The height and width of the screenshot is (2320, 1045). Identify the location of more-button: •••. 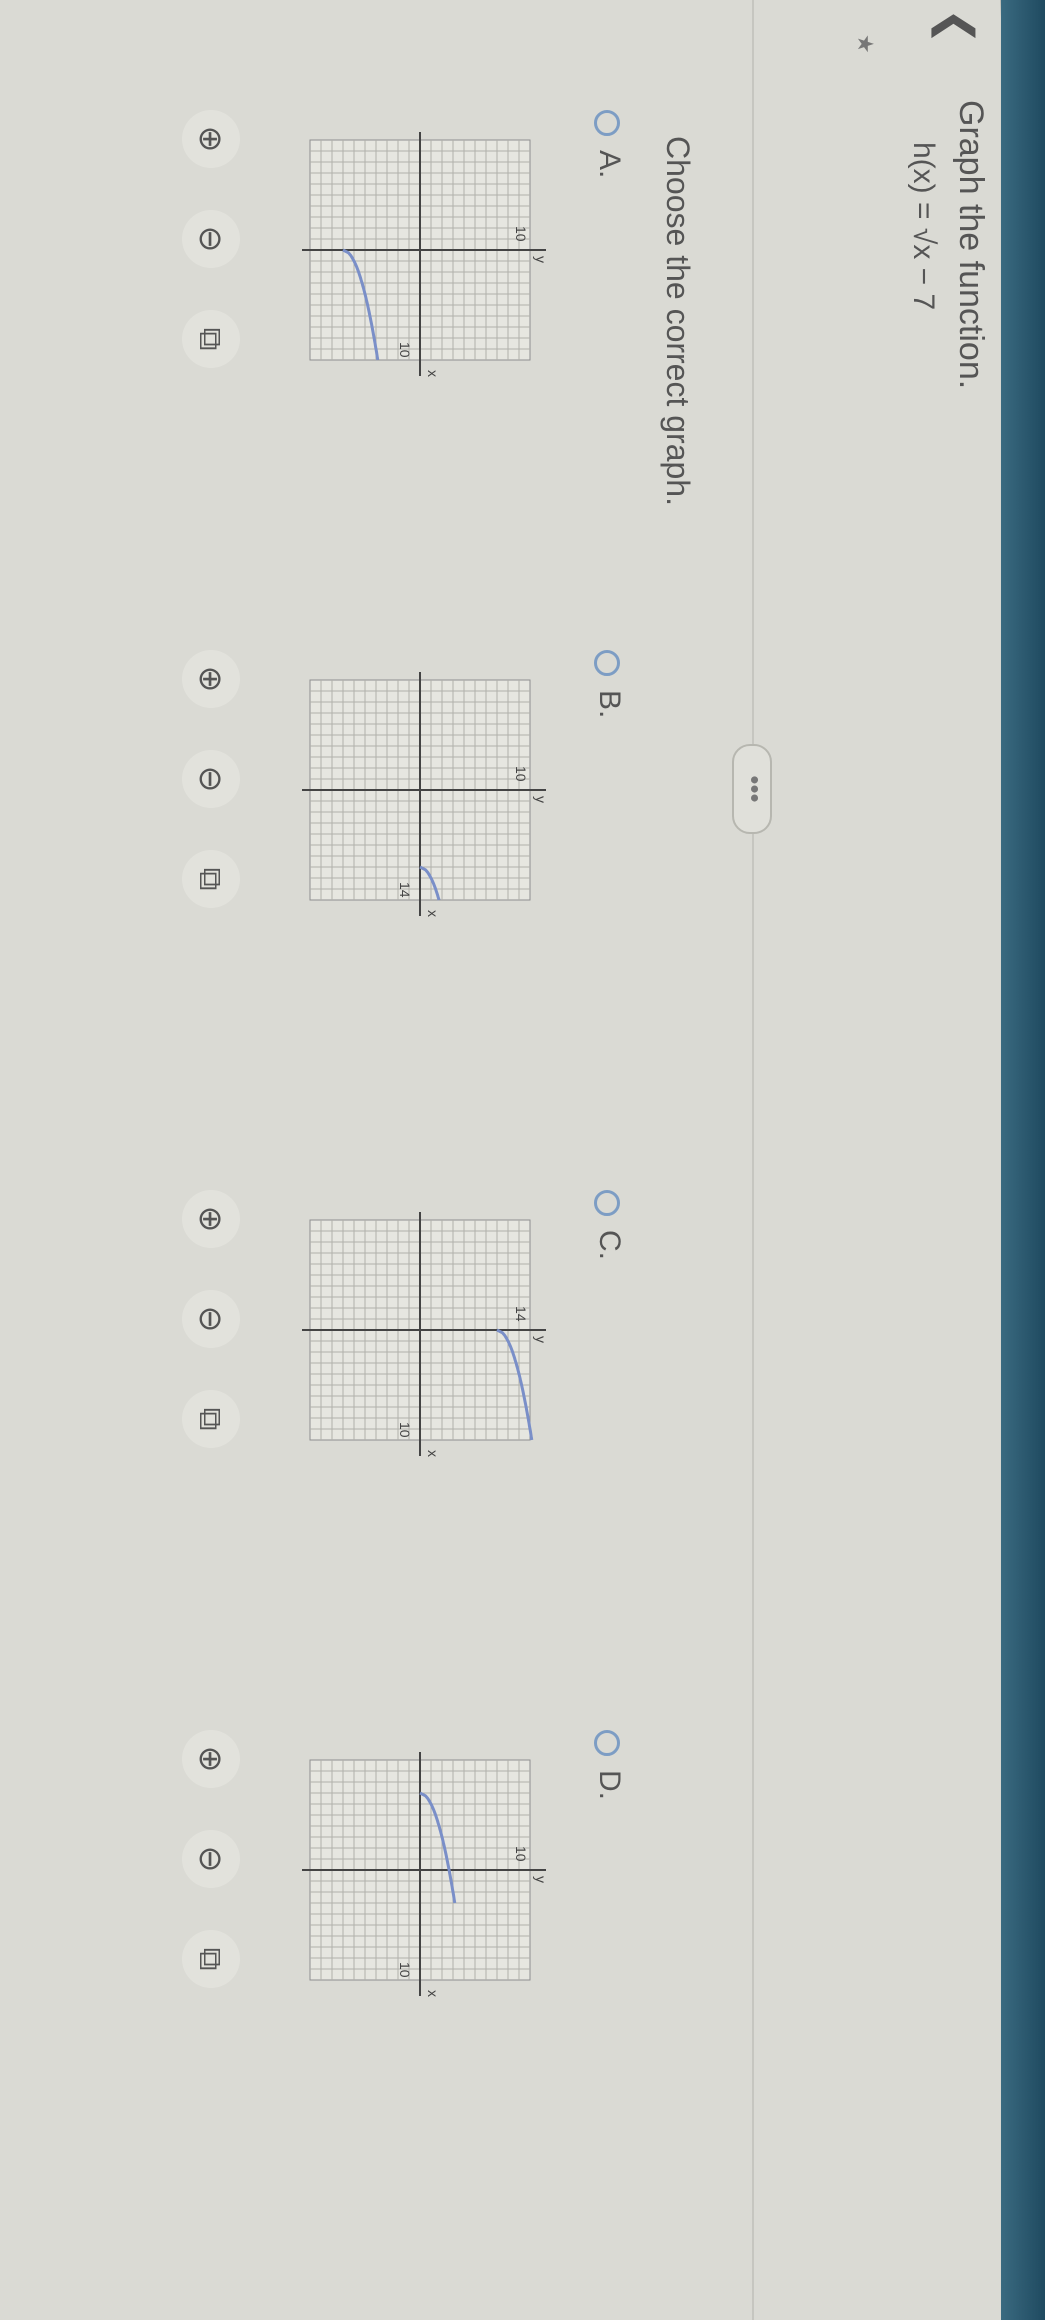
(752, 789).